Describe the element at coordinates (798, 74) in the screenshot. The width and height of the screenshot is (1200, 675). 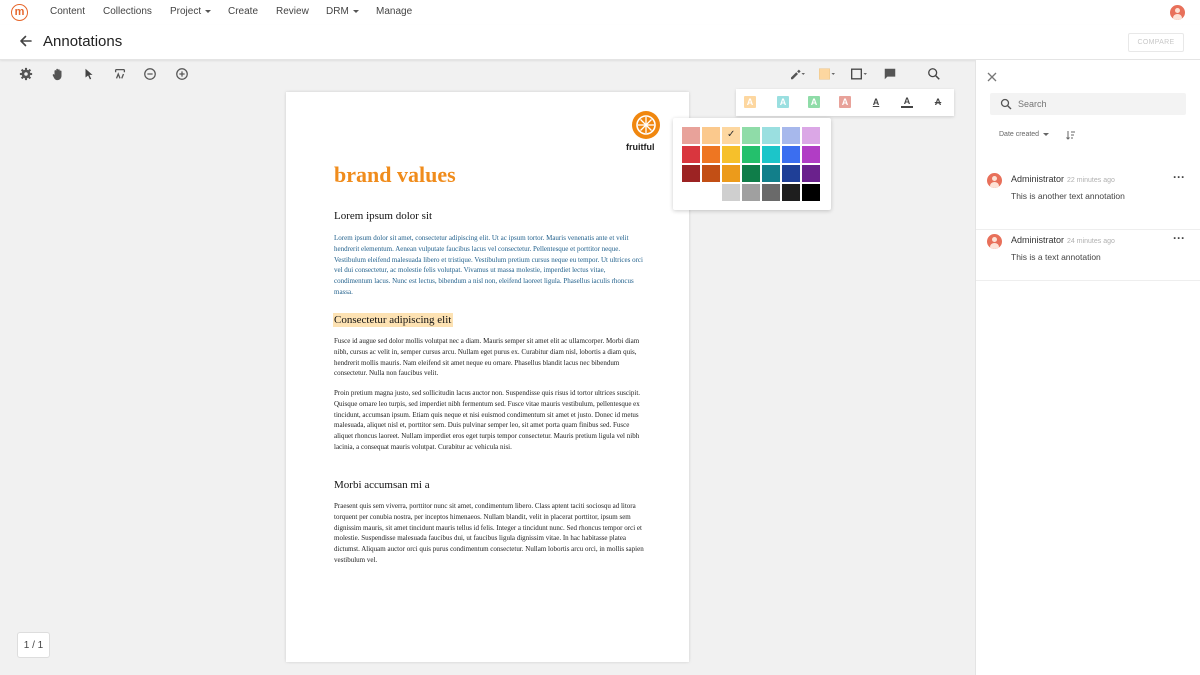
I see `pen-icon` at that location.